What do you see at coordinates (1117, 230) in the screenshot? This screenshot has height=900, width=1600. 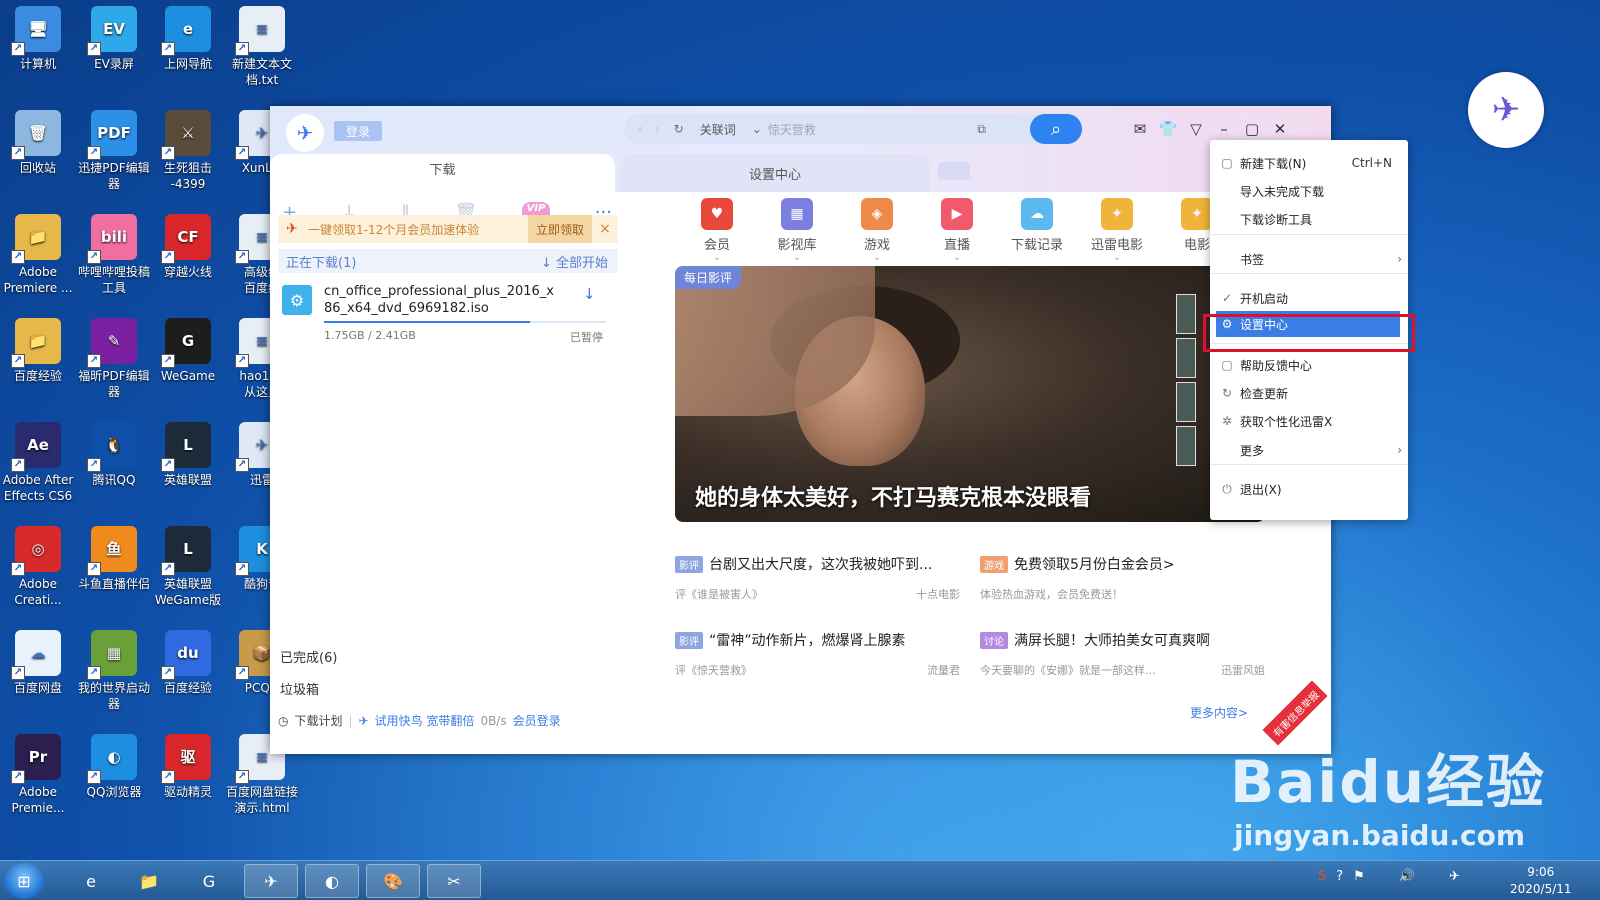 I see `category-item: ✦ 迅雷电影 ⌄` at bounding box center [1117, 230].